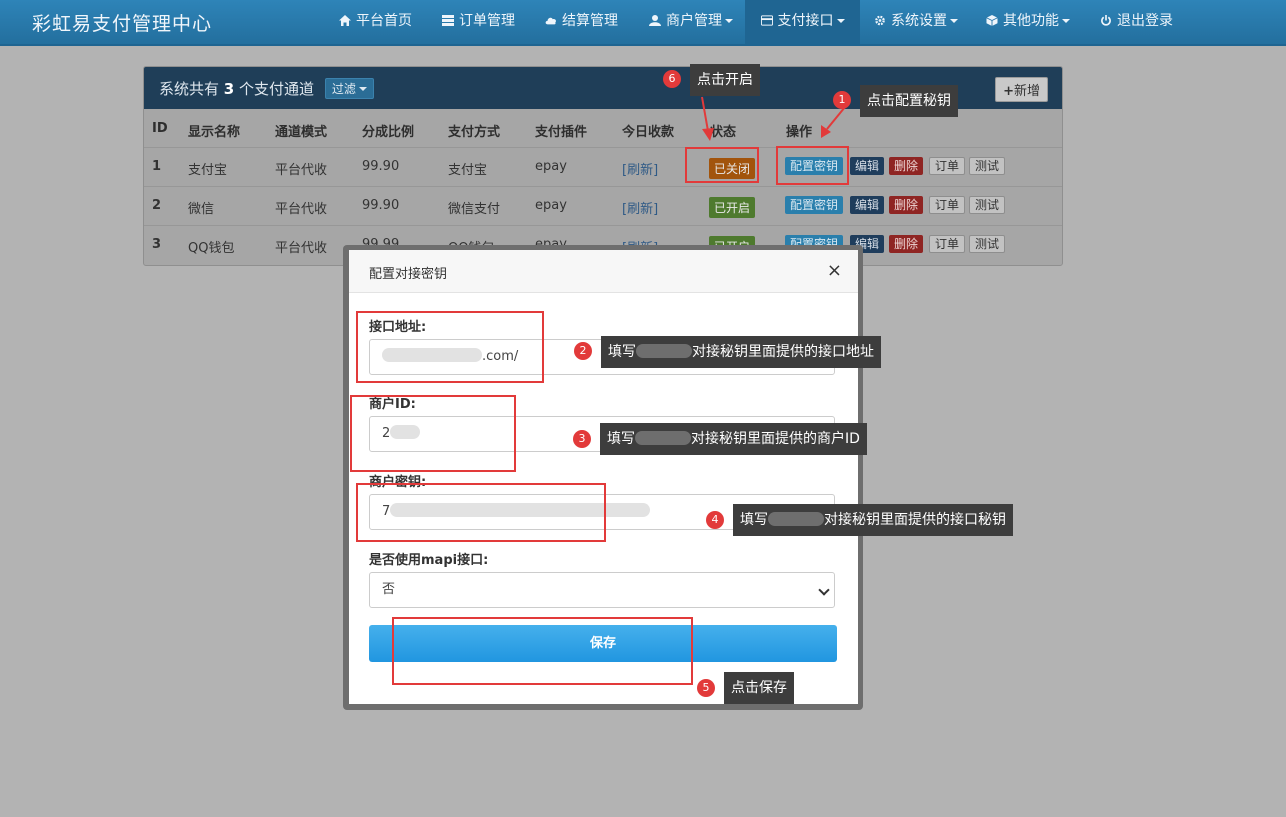  I want to click on nav-other-functions: 其他功能, so click(1028, 22).